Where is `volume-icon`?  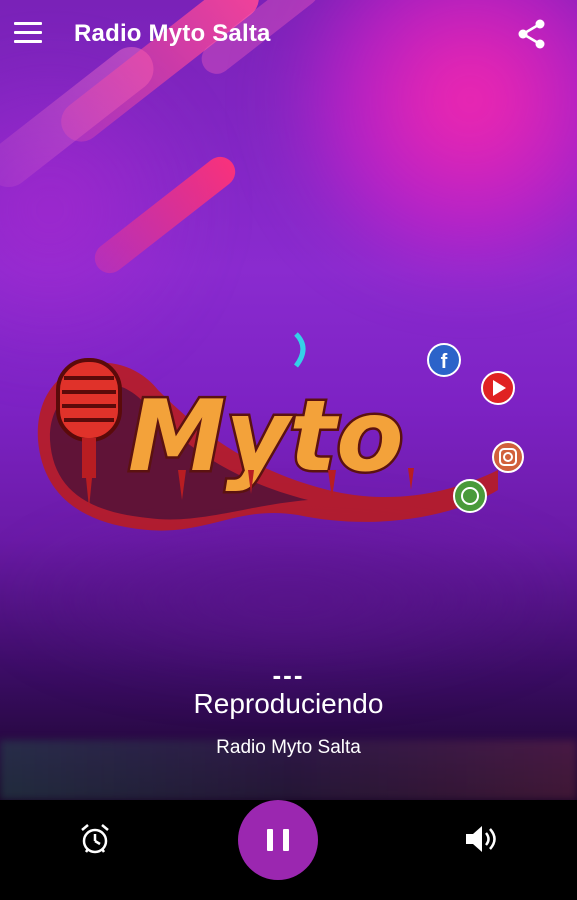
volume-icon is located at coordinates (480, 839).